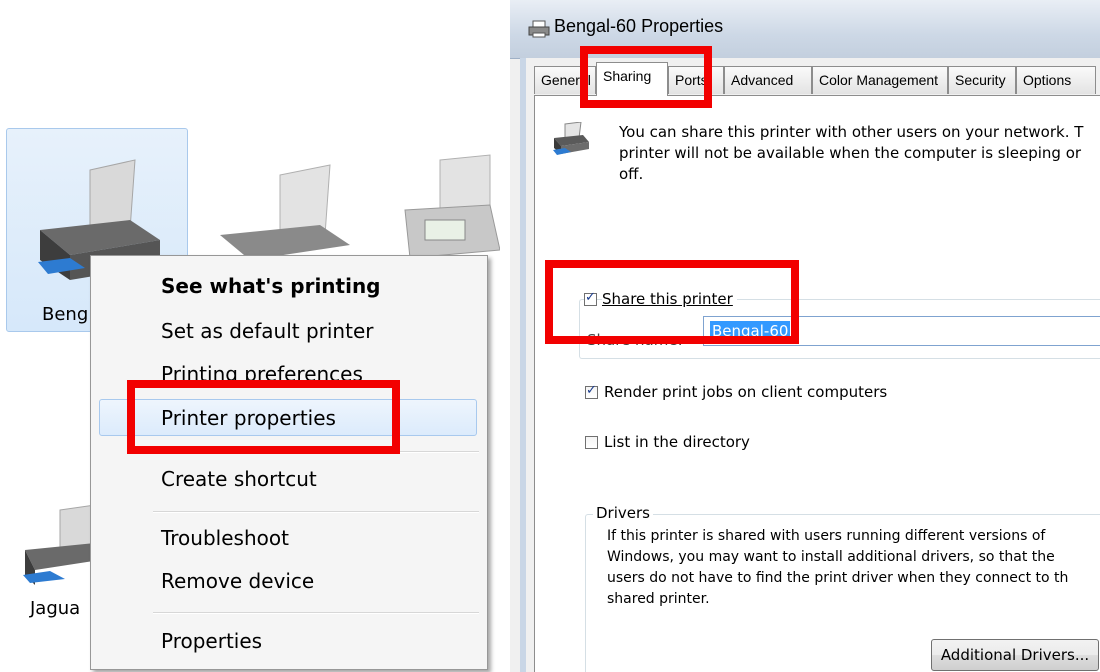 This screenshot has width=1100, height=672. What do you see at coordinates (672, 302) in the screenshot?
I see `annotation-box-share-printer` at bounding box center [672, 302].